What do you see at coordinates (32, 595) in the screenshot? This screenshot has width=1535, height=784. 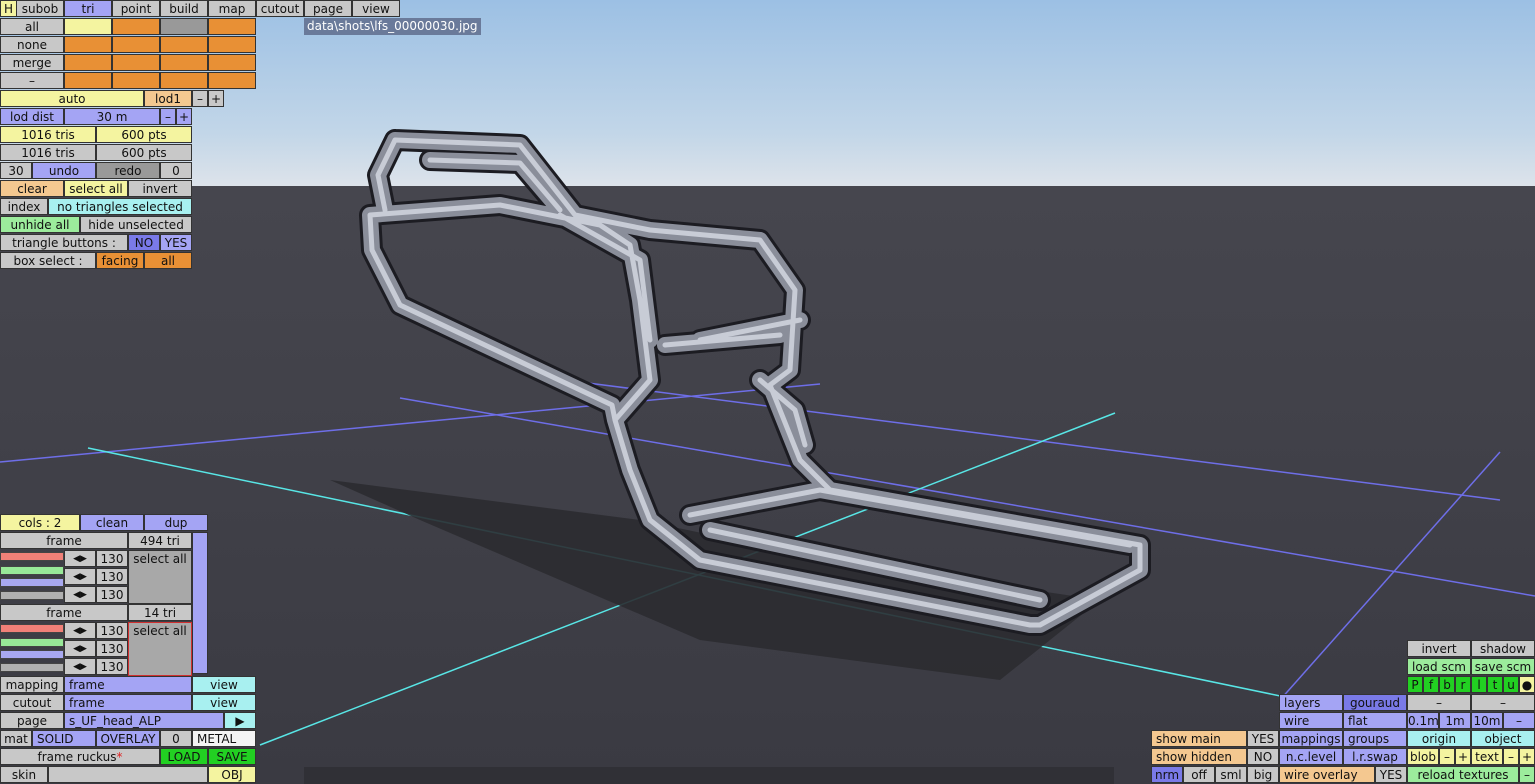 I see `alpha-slider` at bounding box center [32, 595].